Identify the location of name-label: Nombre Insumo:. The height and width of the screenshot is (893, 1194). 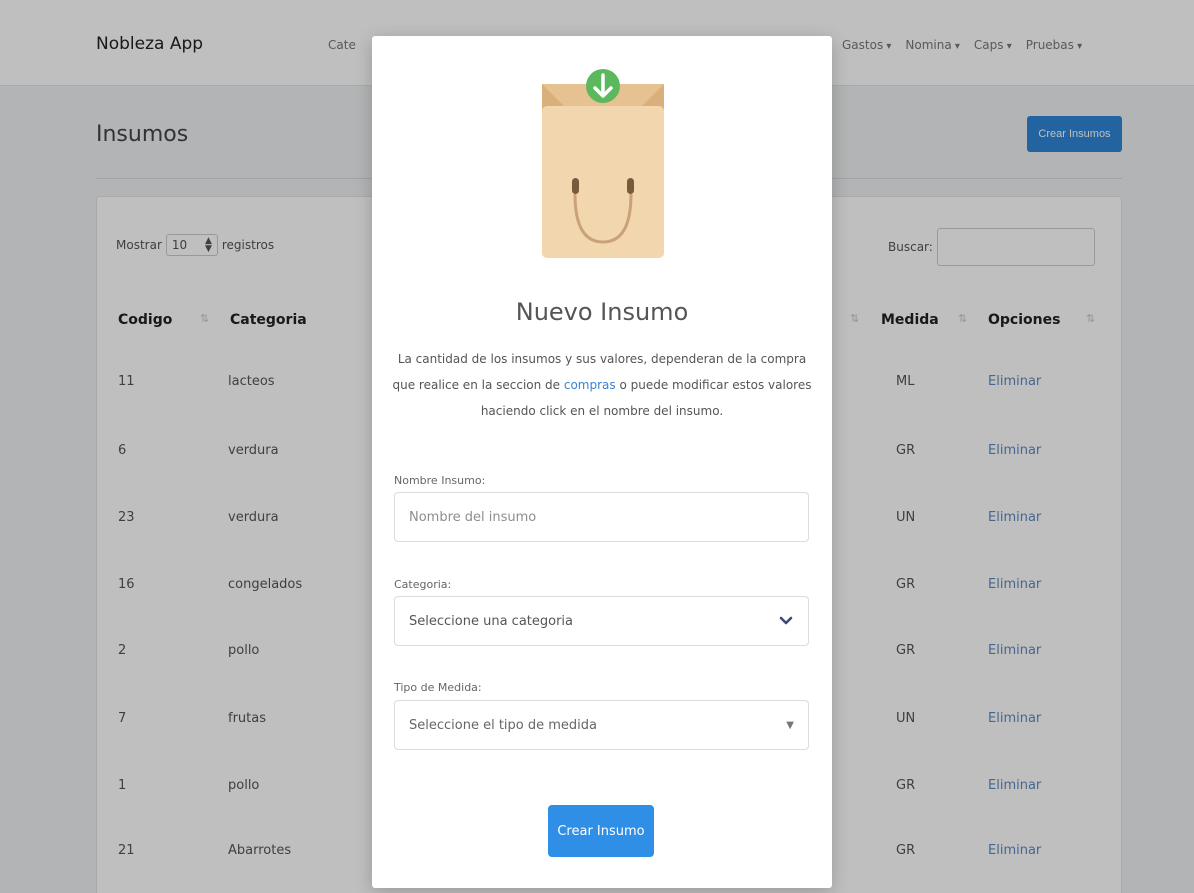
(440, 480).